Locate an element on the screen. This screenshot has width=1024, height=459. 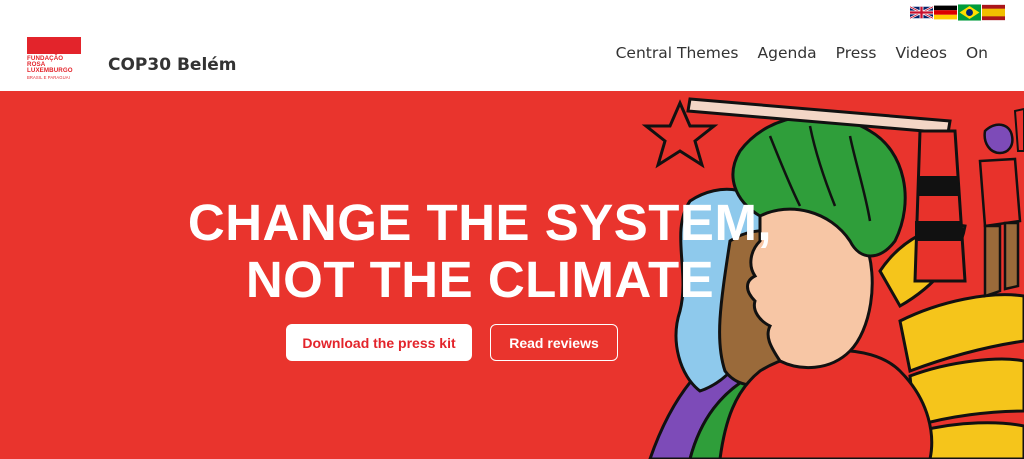
main-nav: Central Themes Agenda Press Videos On is located at coordinates (802, 53).